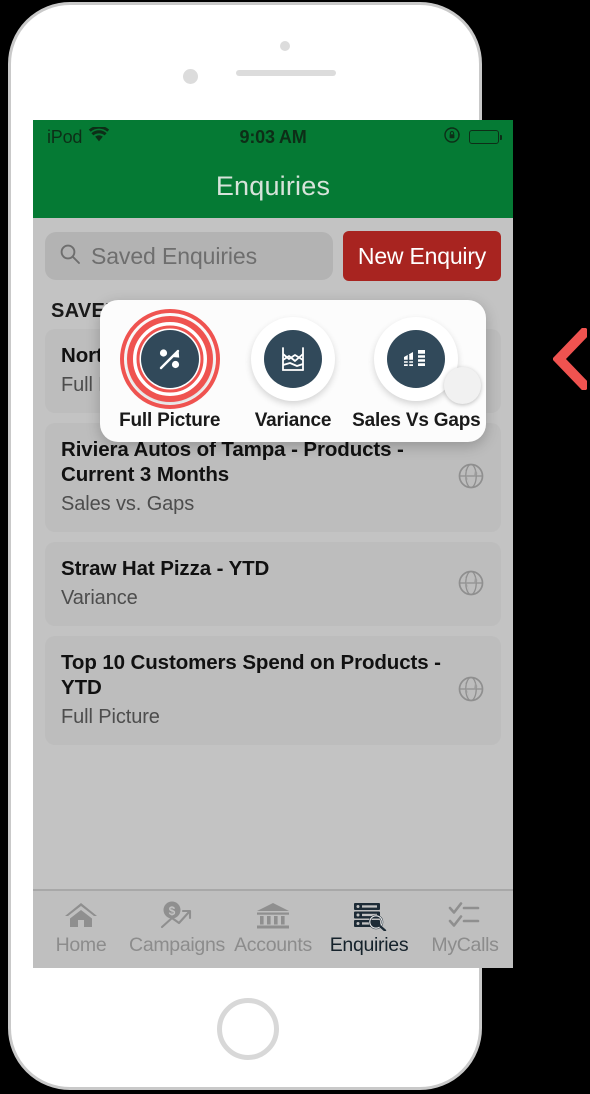 This screenshot has height=1094, width=590. Describe the element at coordinates (190, 76) in the screenshot. I see `front-camera-icon` at that location.